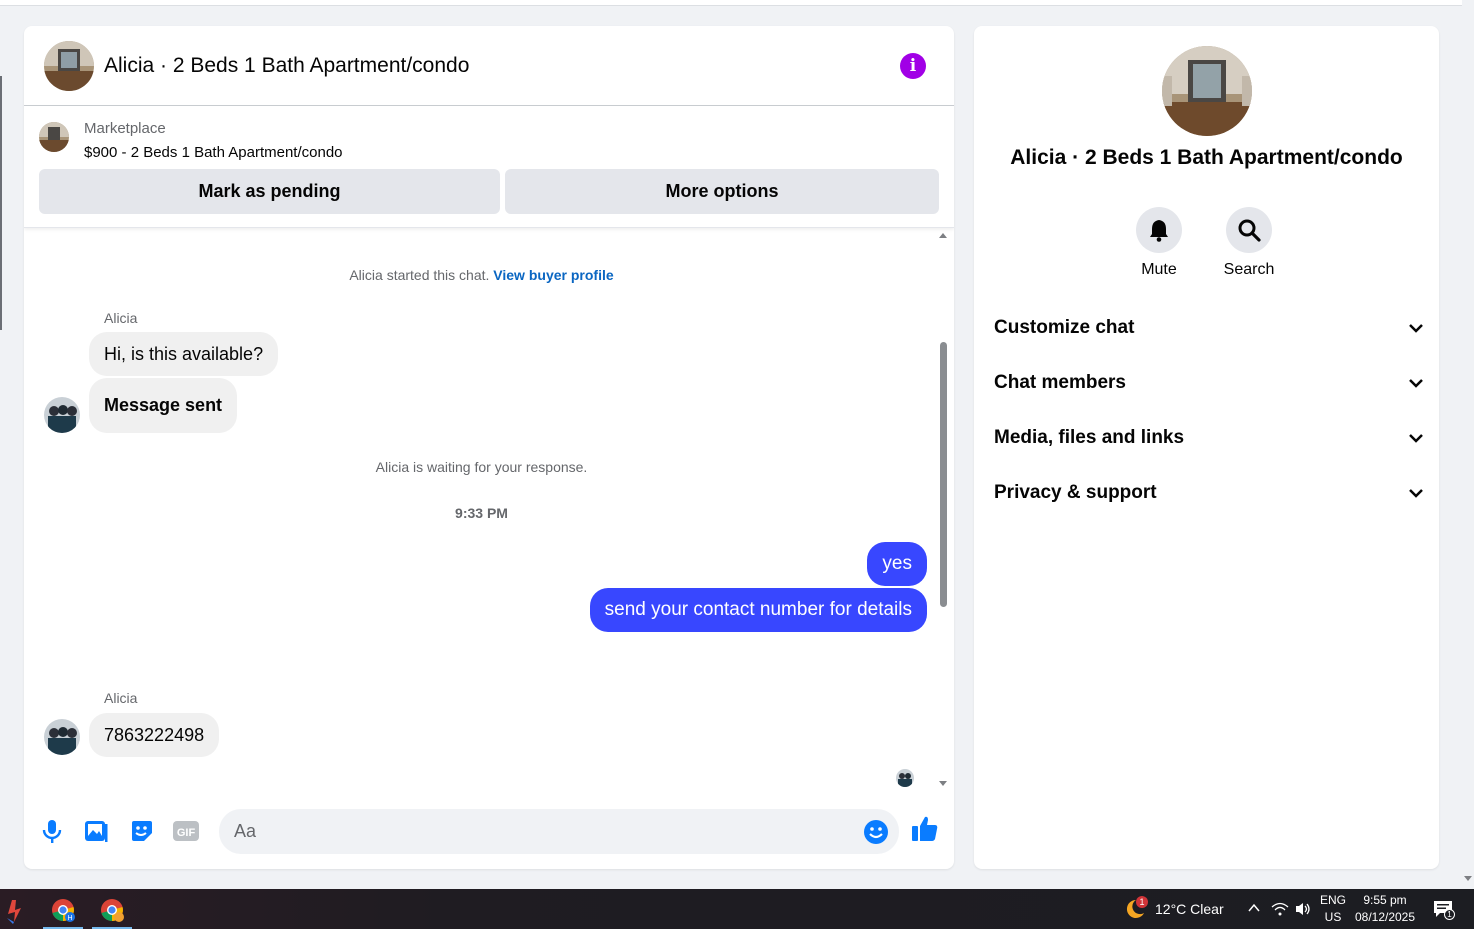  What do you see at coordinates (1075, 492) in the screenshot?
I see `section-label: Privacy & support` at bounding box center [1075, 492].